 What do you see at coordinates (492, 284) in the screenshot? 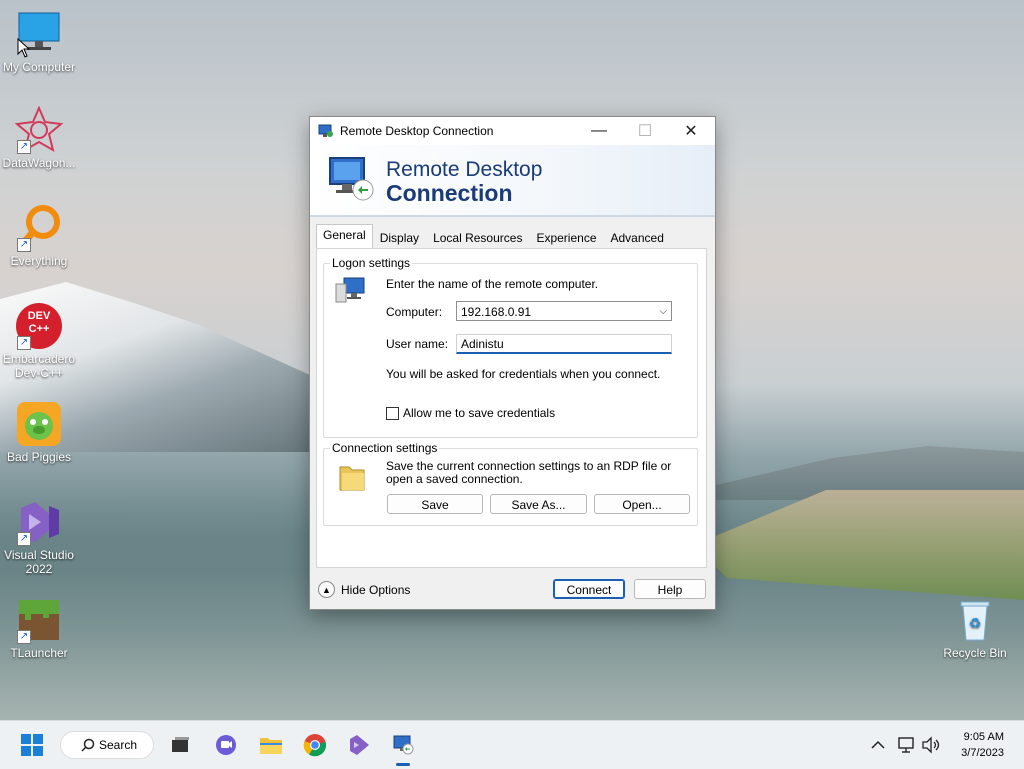
I see `logon-instruction: Enter the name of the remote computer.` at bounding box center [492, 284].